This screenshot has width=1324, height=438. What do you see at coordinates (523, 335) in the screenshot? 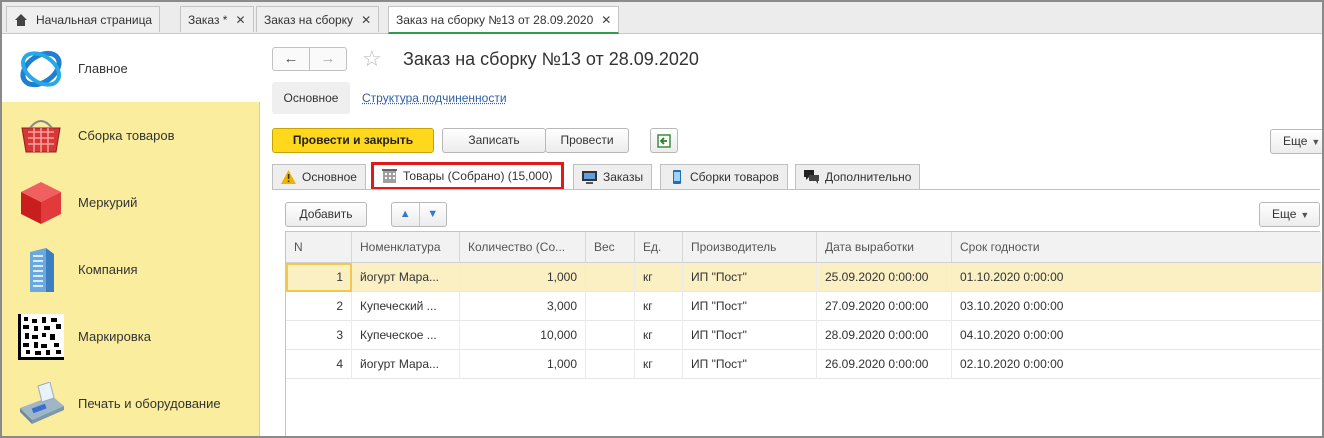
I see `cell-quantity: 10,000` at bounding box center [523, 335].